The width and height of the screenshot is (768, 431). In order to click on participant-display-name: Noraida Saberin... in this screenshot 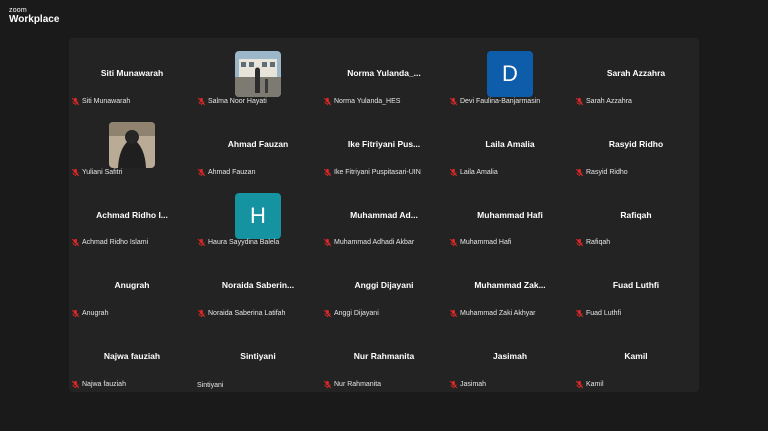, I will do `click(258, 285)`.